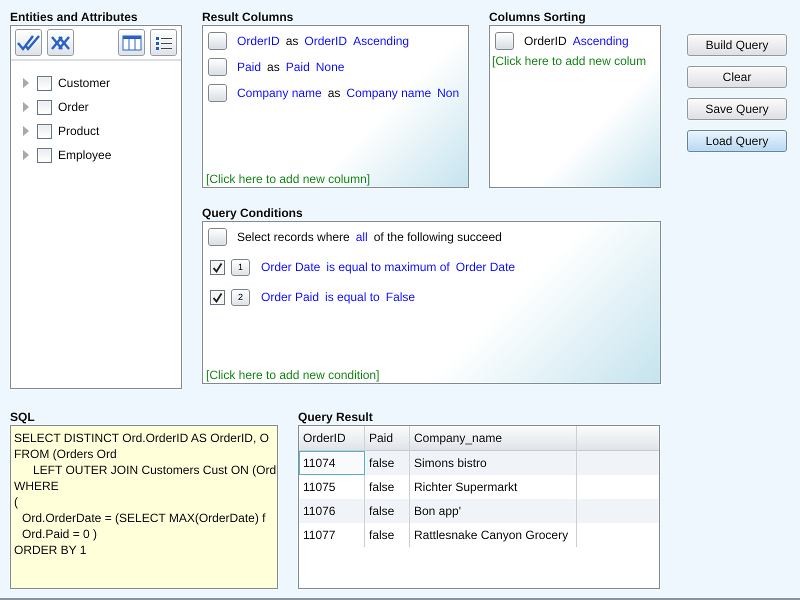  What do you see at coordinates (737, 77) in the screenshot?
I see `action-button: Clear` at bounding box center [737, 77].